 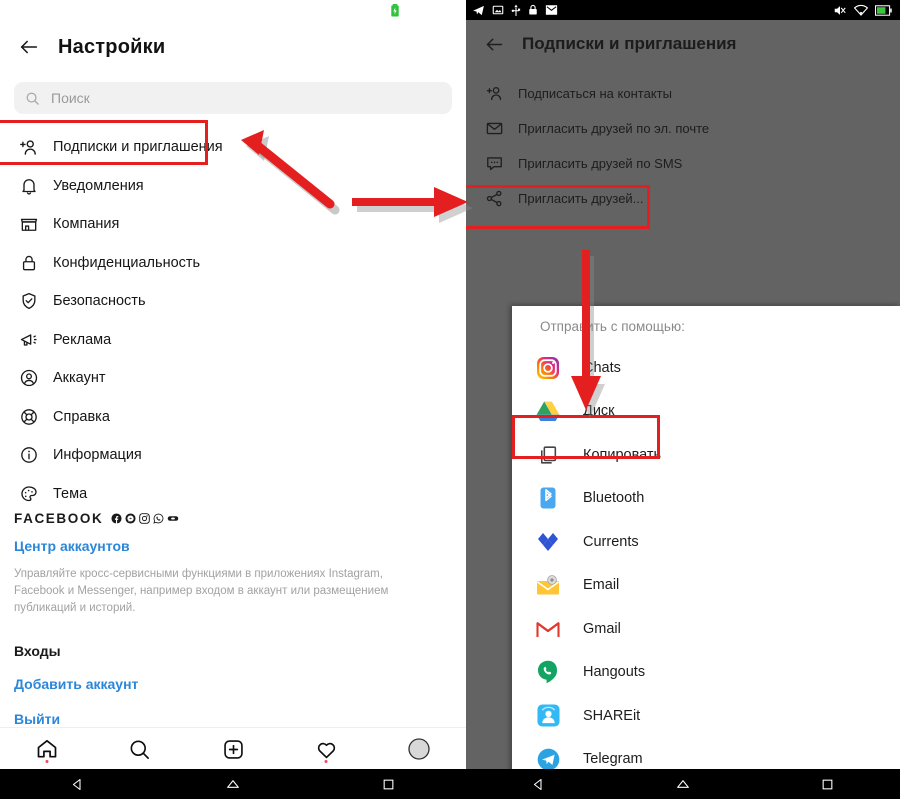 What do you see at coordinates (28, 455) in the screenshot?
I see `info-icon` at bounding box center [28, 455].